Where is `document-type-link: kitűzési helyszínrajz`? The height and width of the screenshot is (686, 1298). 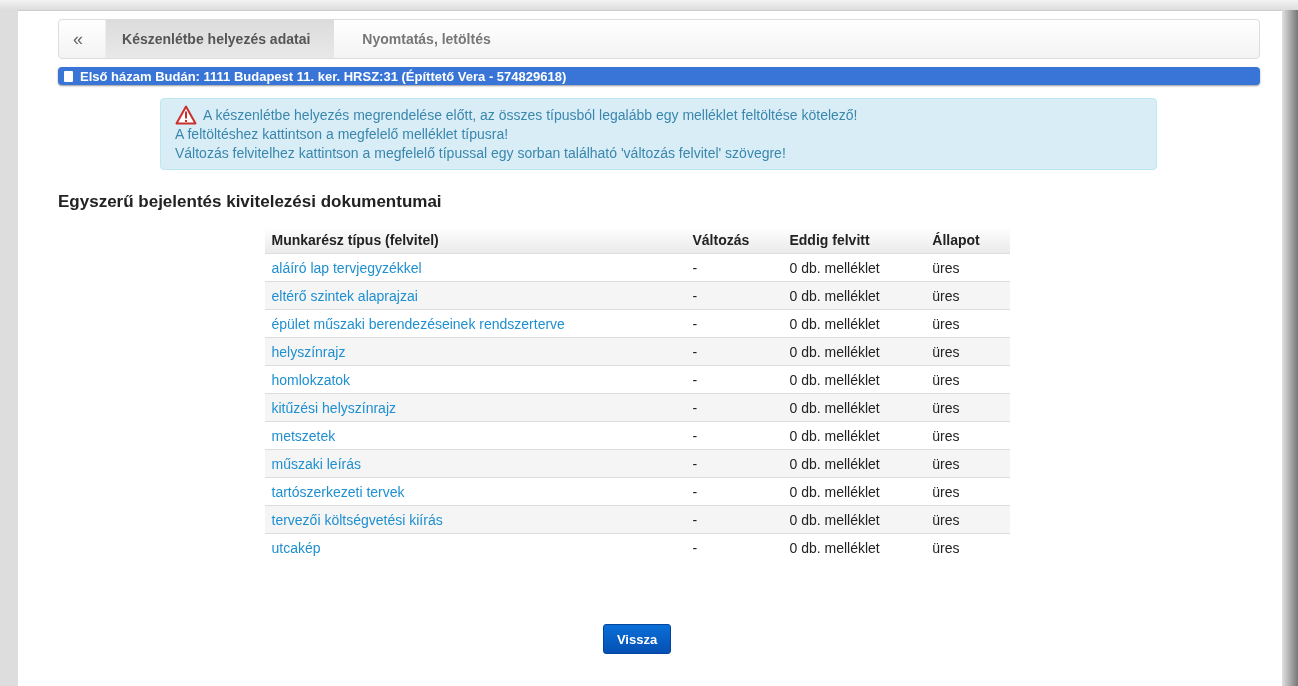
document-type-link: kitűzési helyszínrajz is located at coordinates (333, 407).